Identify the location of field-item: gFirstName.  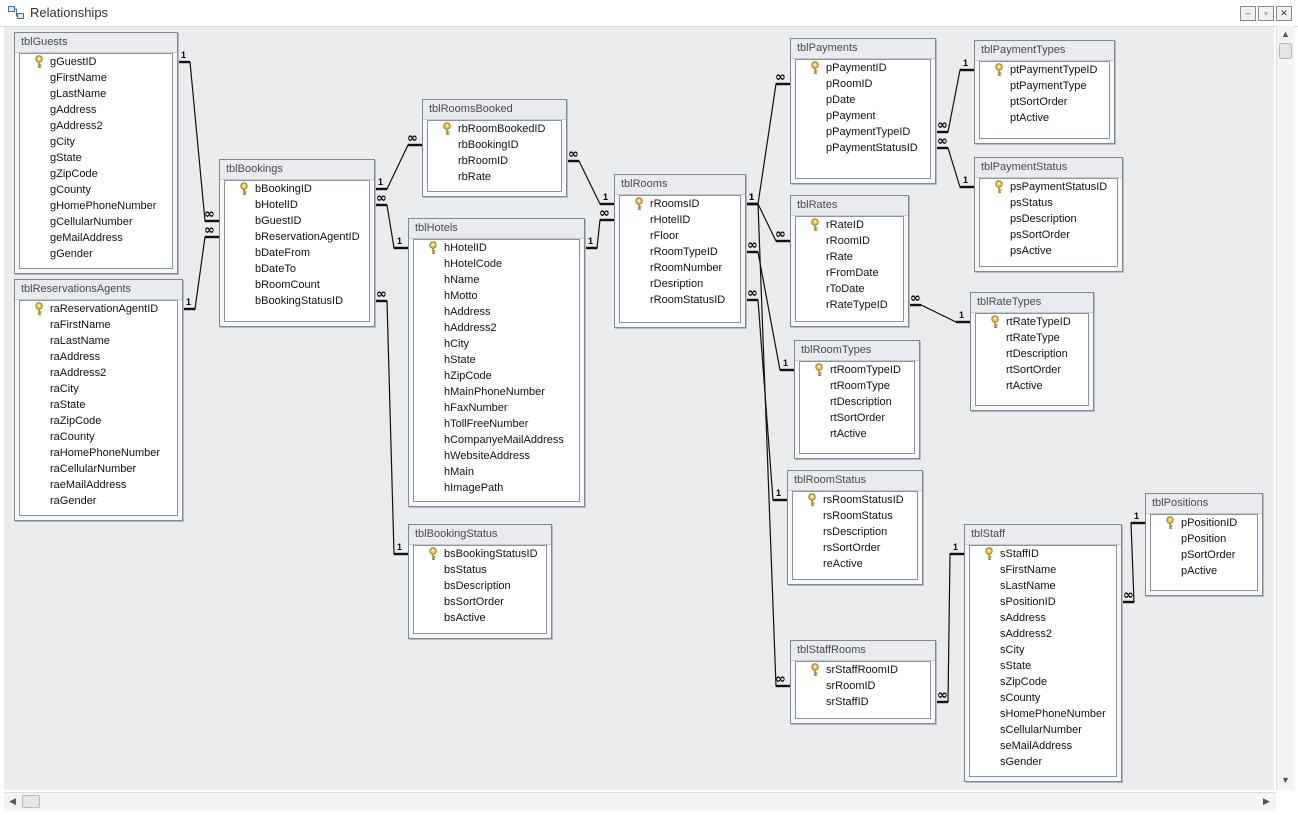
(96, 78).